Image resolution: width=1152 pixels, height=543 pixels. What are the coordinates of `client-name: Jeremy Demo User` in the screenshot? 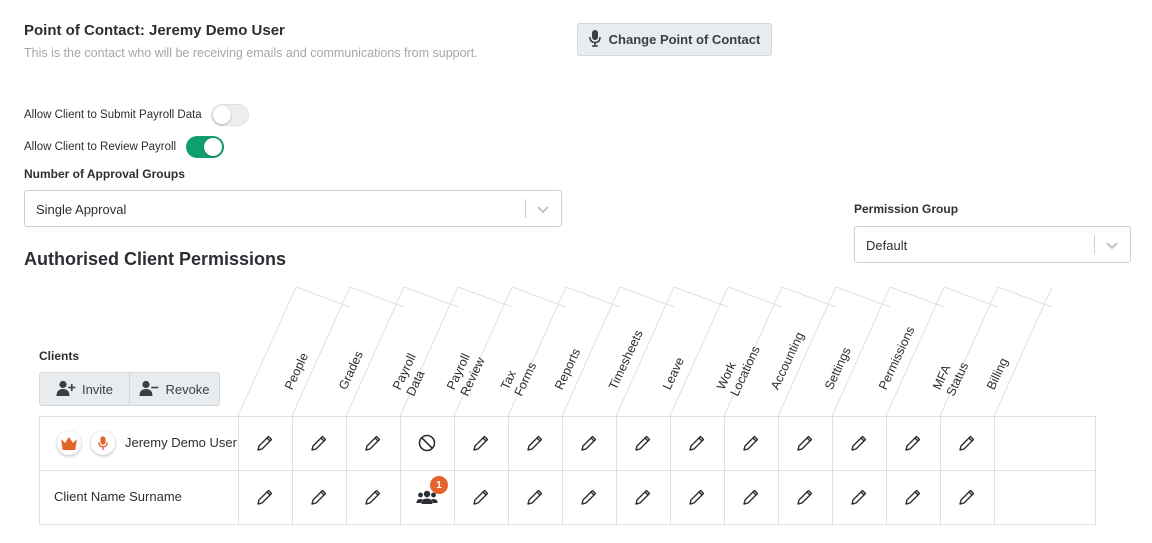 It's located at (181, 442).